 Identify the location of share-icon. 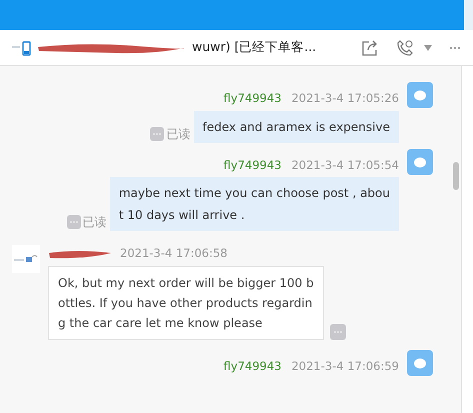
(369, 47).